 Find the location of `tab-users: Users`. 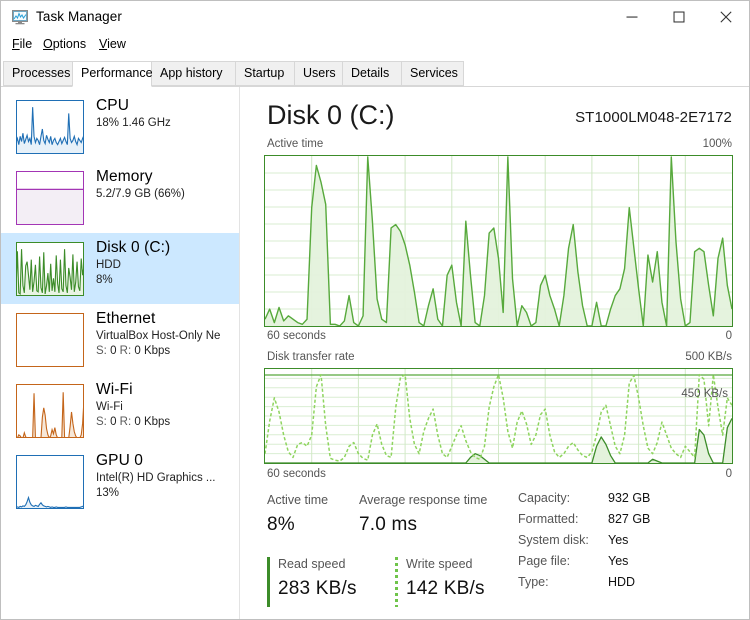

tab-users: Users is located at coordinates (318, 73).